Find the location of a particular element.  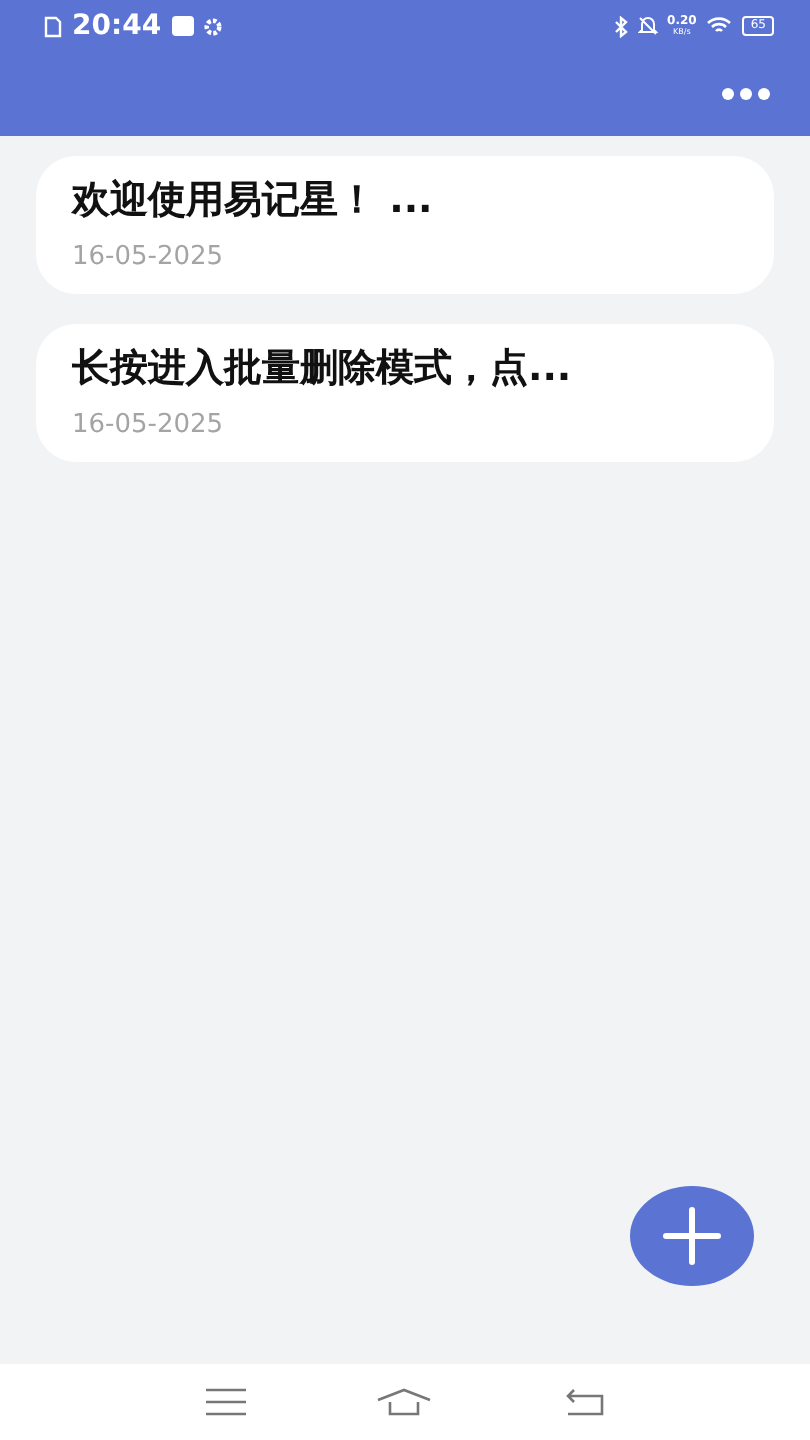

bell-off-icon is located at coordinates (647, 26).